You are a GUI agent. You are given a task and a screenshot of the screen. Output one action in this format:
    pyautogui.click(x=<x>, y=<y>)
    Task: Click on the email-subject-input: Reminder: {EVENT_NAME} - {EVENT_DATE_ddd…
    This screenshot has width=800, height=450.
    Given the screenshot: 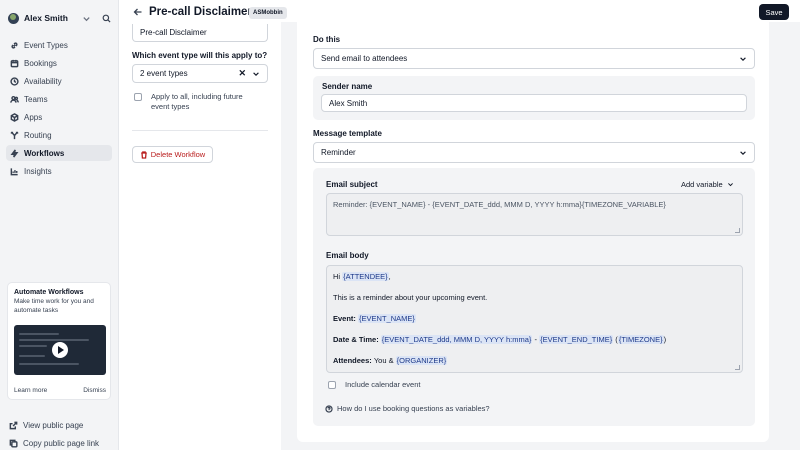 What is the action you would take?
    pyautogui.click(x=534, y=214)
    